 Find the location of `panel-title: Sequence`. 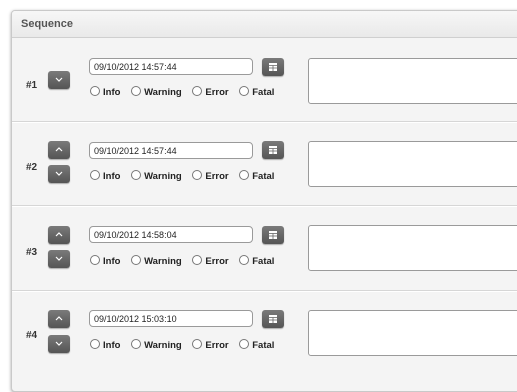

panel-title: Sequence is located at coordinates (264, 24).